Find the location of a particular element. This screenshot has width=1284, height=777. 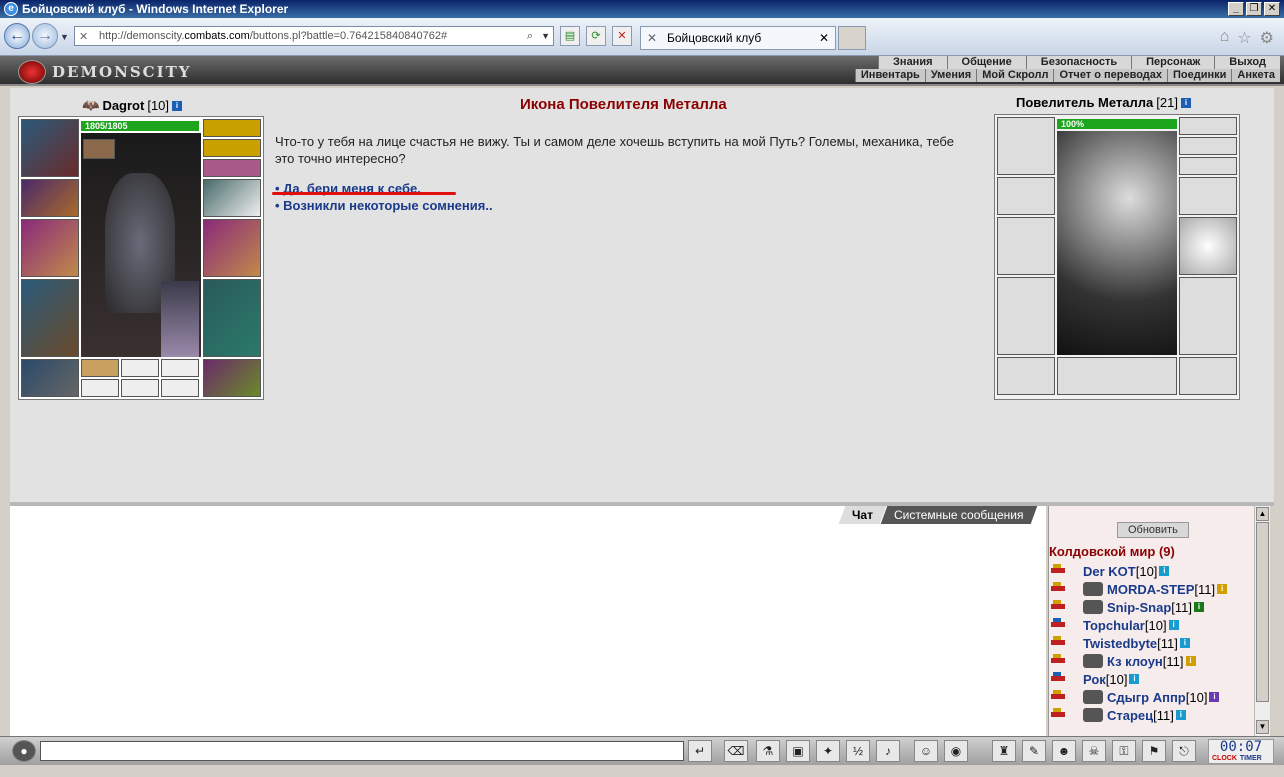

menu-skills: Умения is located at coordinates (950, 75).